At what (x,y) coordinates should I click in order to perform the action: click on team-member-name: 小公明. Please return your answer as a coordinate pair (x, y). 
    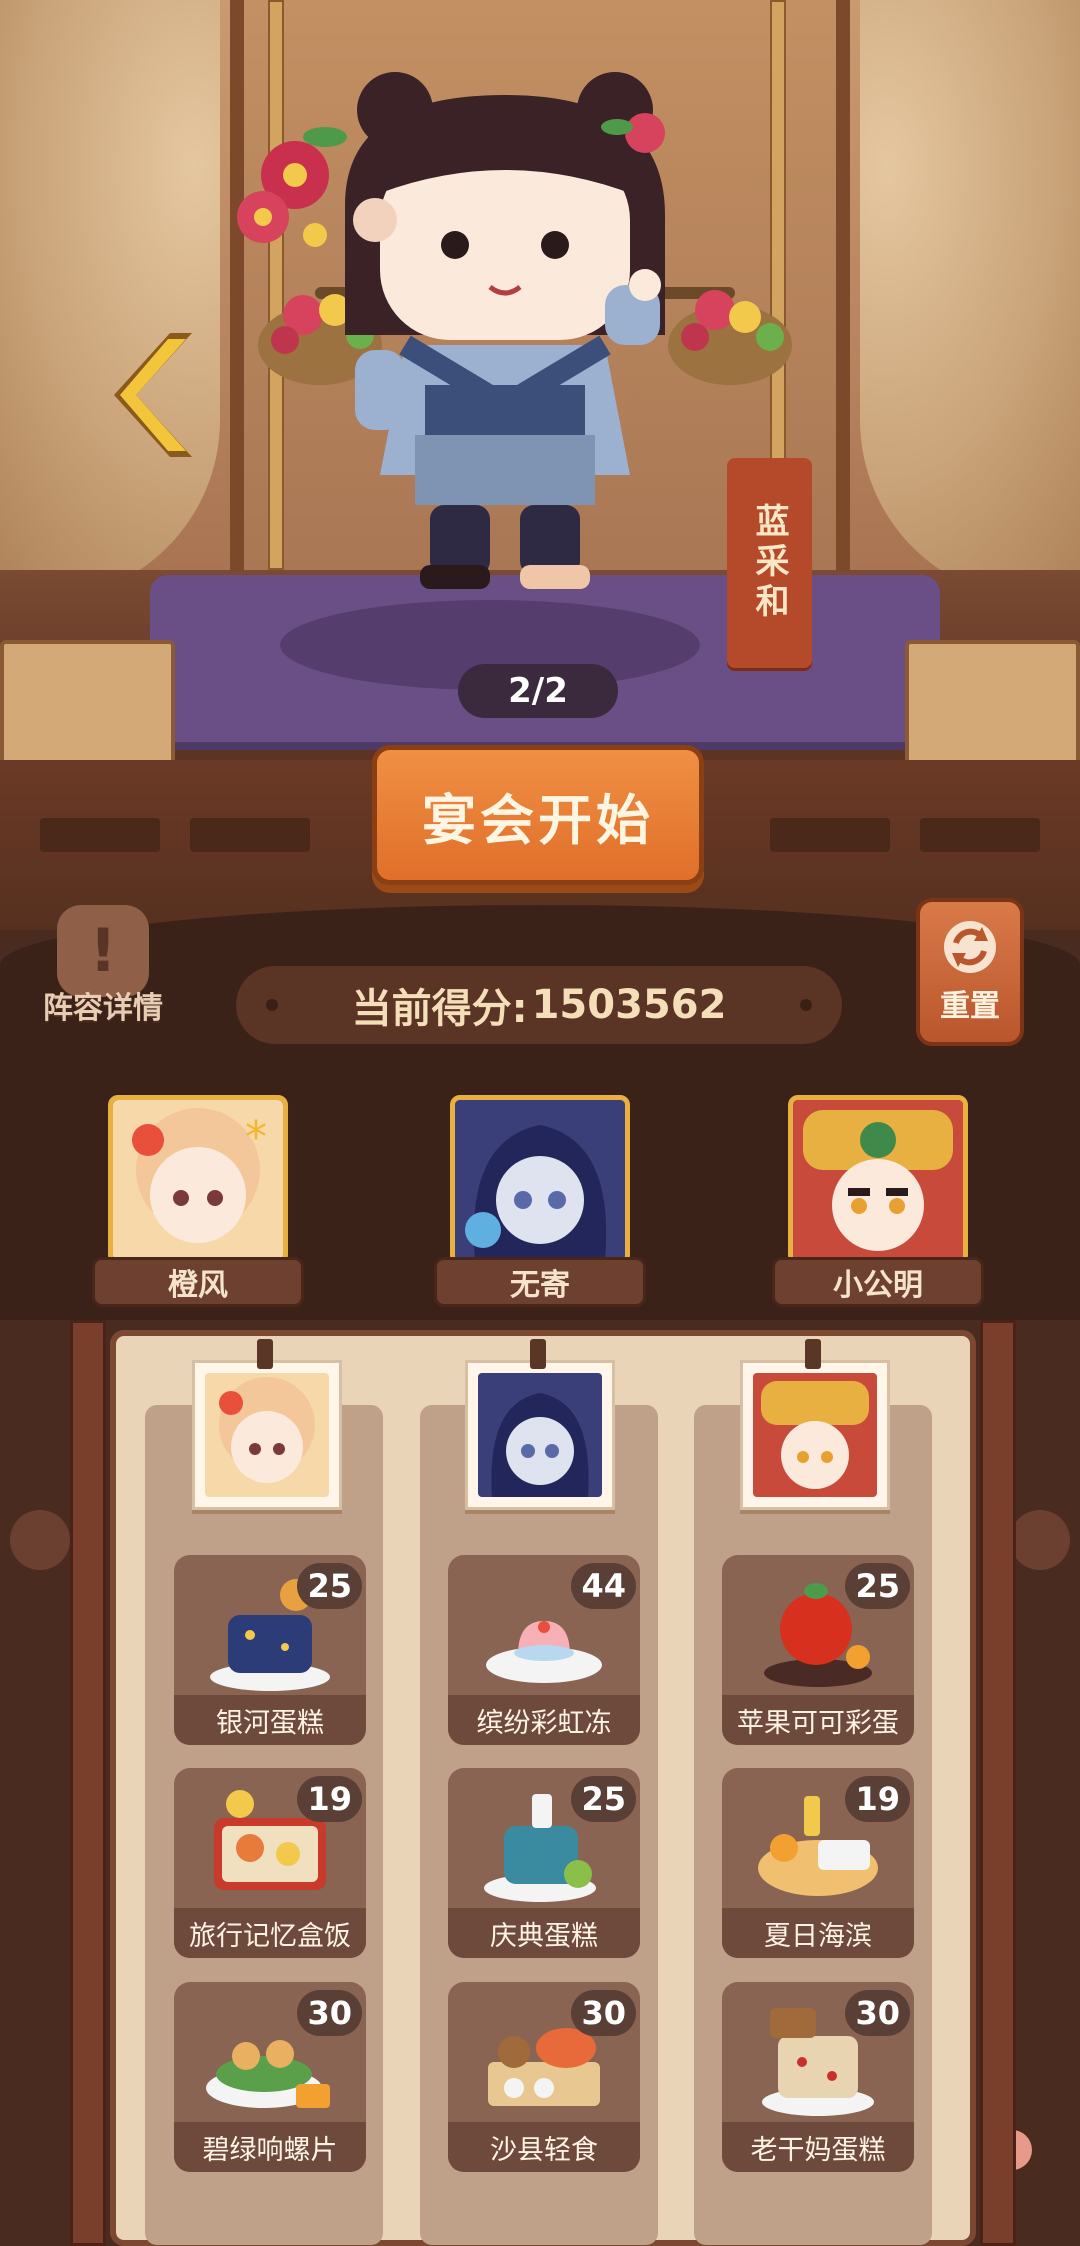
    Looking at the image, I should click on (878, 1282).